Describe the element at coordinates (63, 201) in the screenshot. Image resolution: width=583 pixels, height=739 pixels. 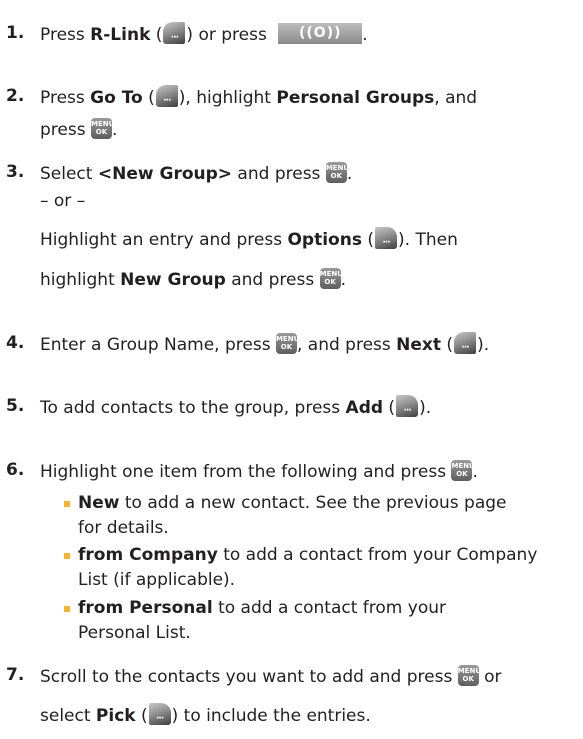
I see `step-3-or-separator: – or –` at that location.